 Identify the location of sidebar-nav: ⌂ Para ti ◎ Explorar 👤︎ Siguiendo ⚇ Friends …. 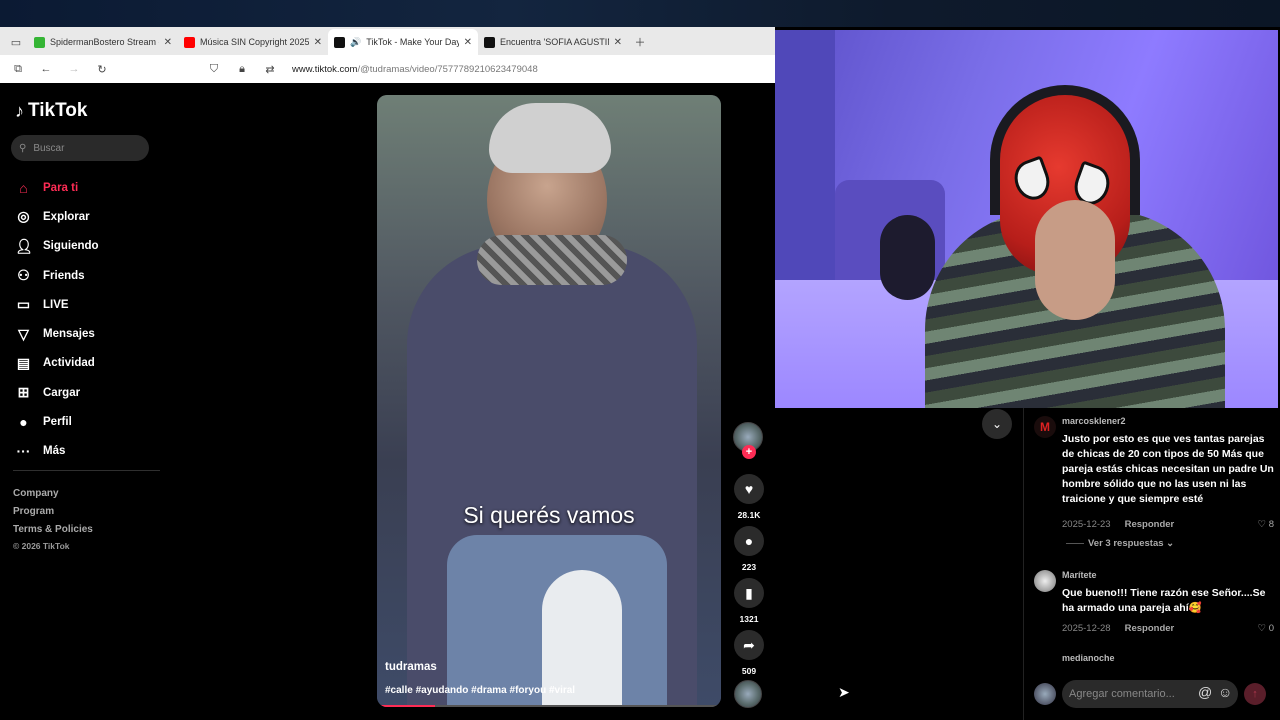
(57, 319).